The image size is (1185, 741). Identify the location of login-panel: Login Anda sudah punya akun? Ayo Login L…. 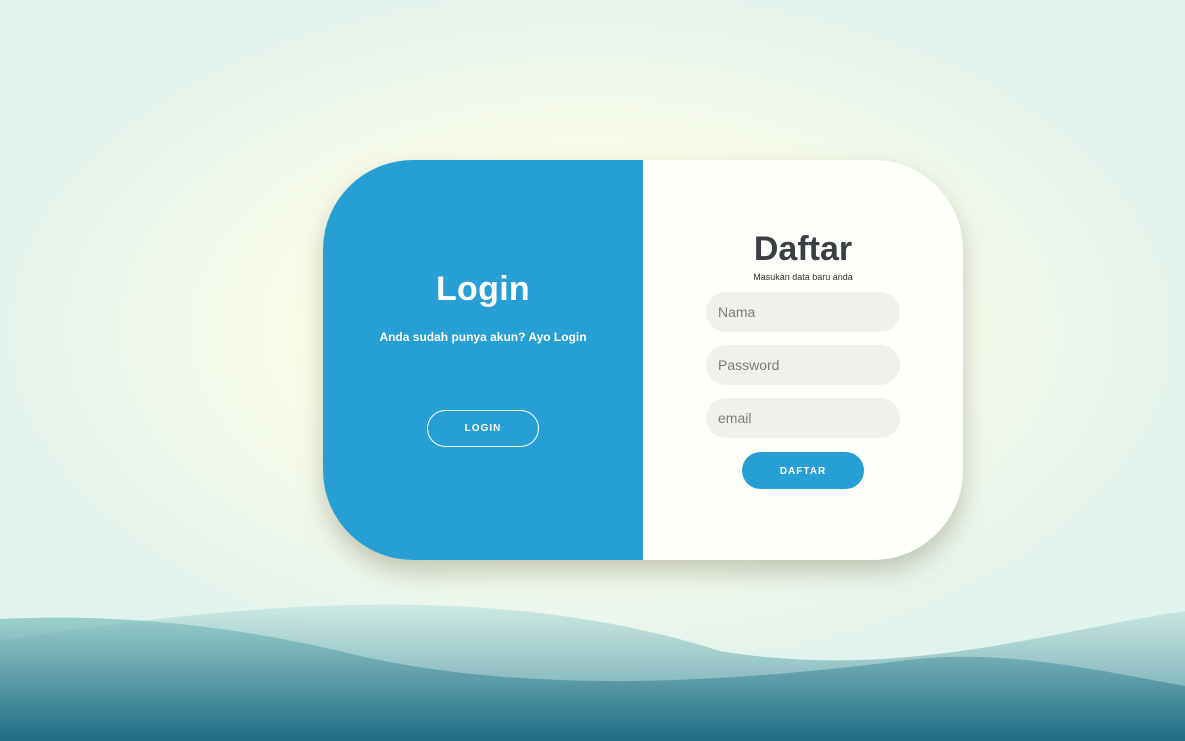
(483, 360).